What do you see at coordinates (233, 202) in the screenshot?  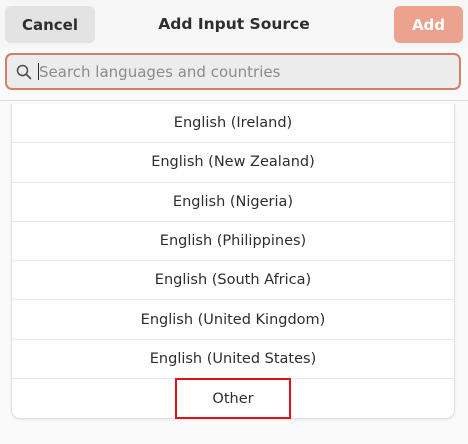 I see `list-item-english-nigeria: English (Nigeria)` at bounding box center [233, 202].